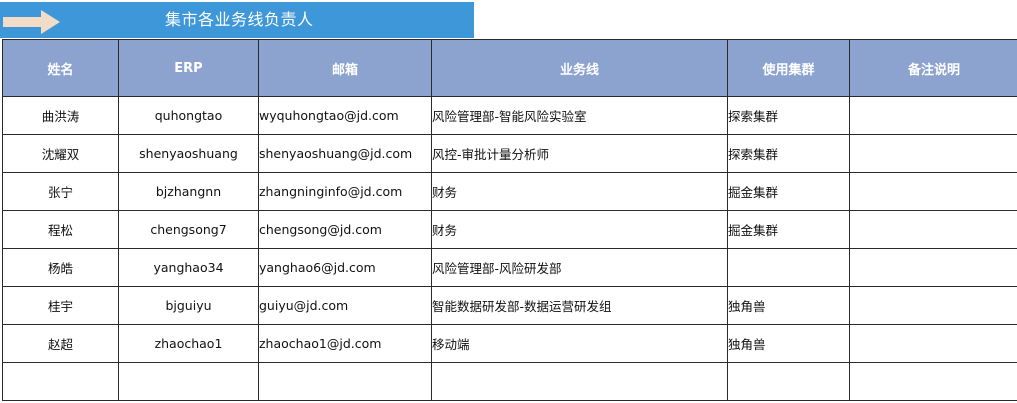 This screenshot has width=1017, height=403. Describe the element at coordinates (60, 68) in the screenshot. I see `header-name: 姓名` at that location.